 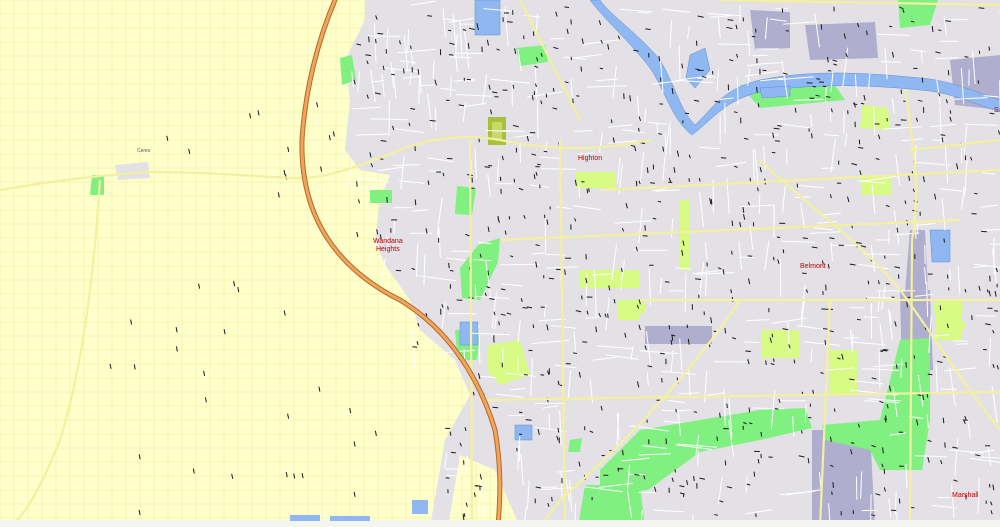 What do you see at coordinates (996, 110) in the screenshot?
I see `suburb-label-edge: S` at bounding box center [996, 110].